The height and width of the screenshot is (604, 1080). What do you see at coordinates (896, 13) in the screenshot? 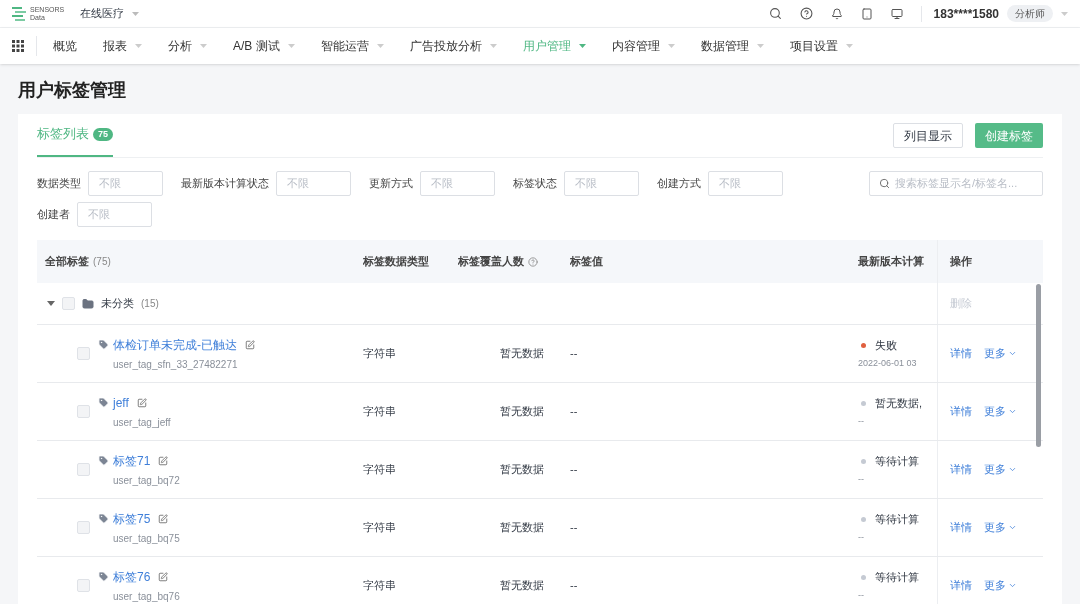
I see `monitor-icon` at bounding box center [896, 13].